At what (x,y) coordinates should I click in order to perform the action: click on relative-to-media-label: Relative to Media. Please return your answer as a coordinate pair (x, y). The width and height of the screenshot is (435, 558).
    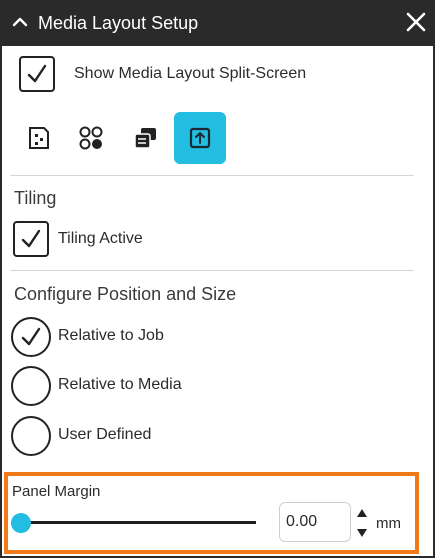
    Looking at the image, I should click on (120, 384).